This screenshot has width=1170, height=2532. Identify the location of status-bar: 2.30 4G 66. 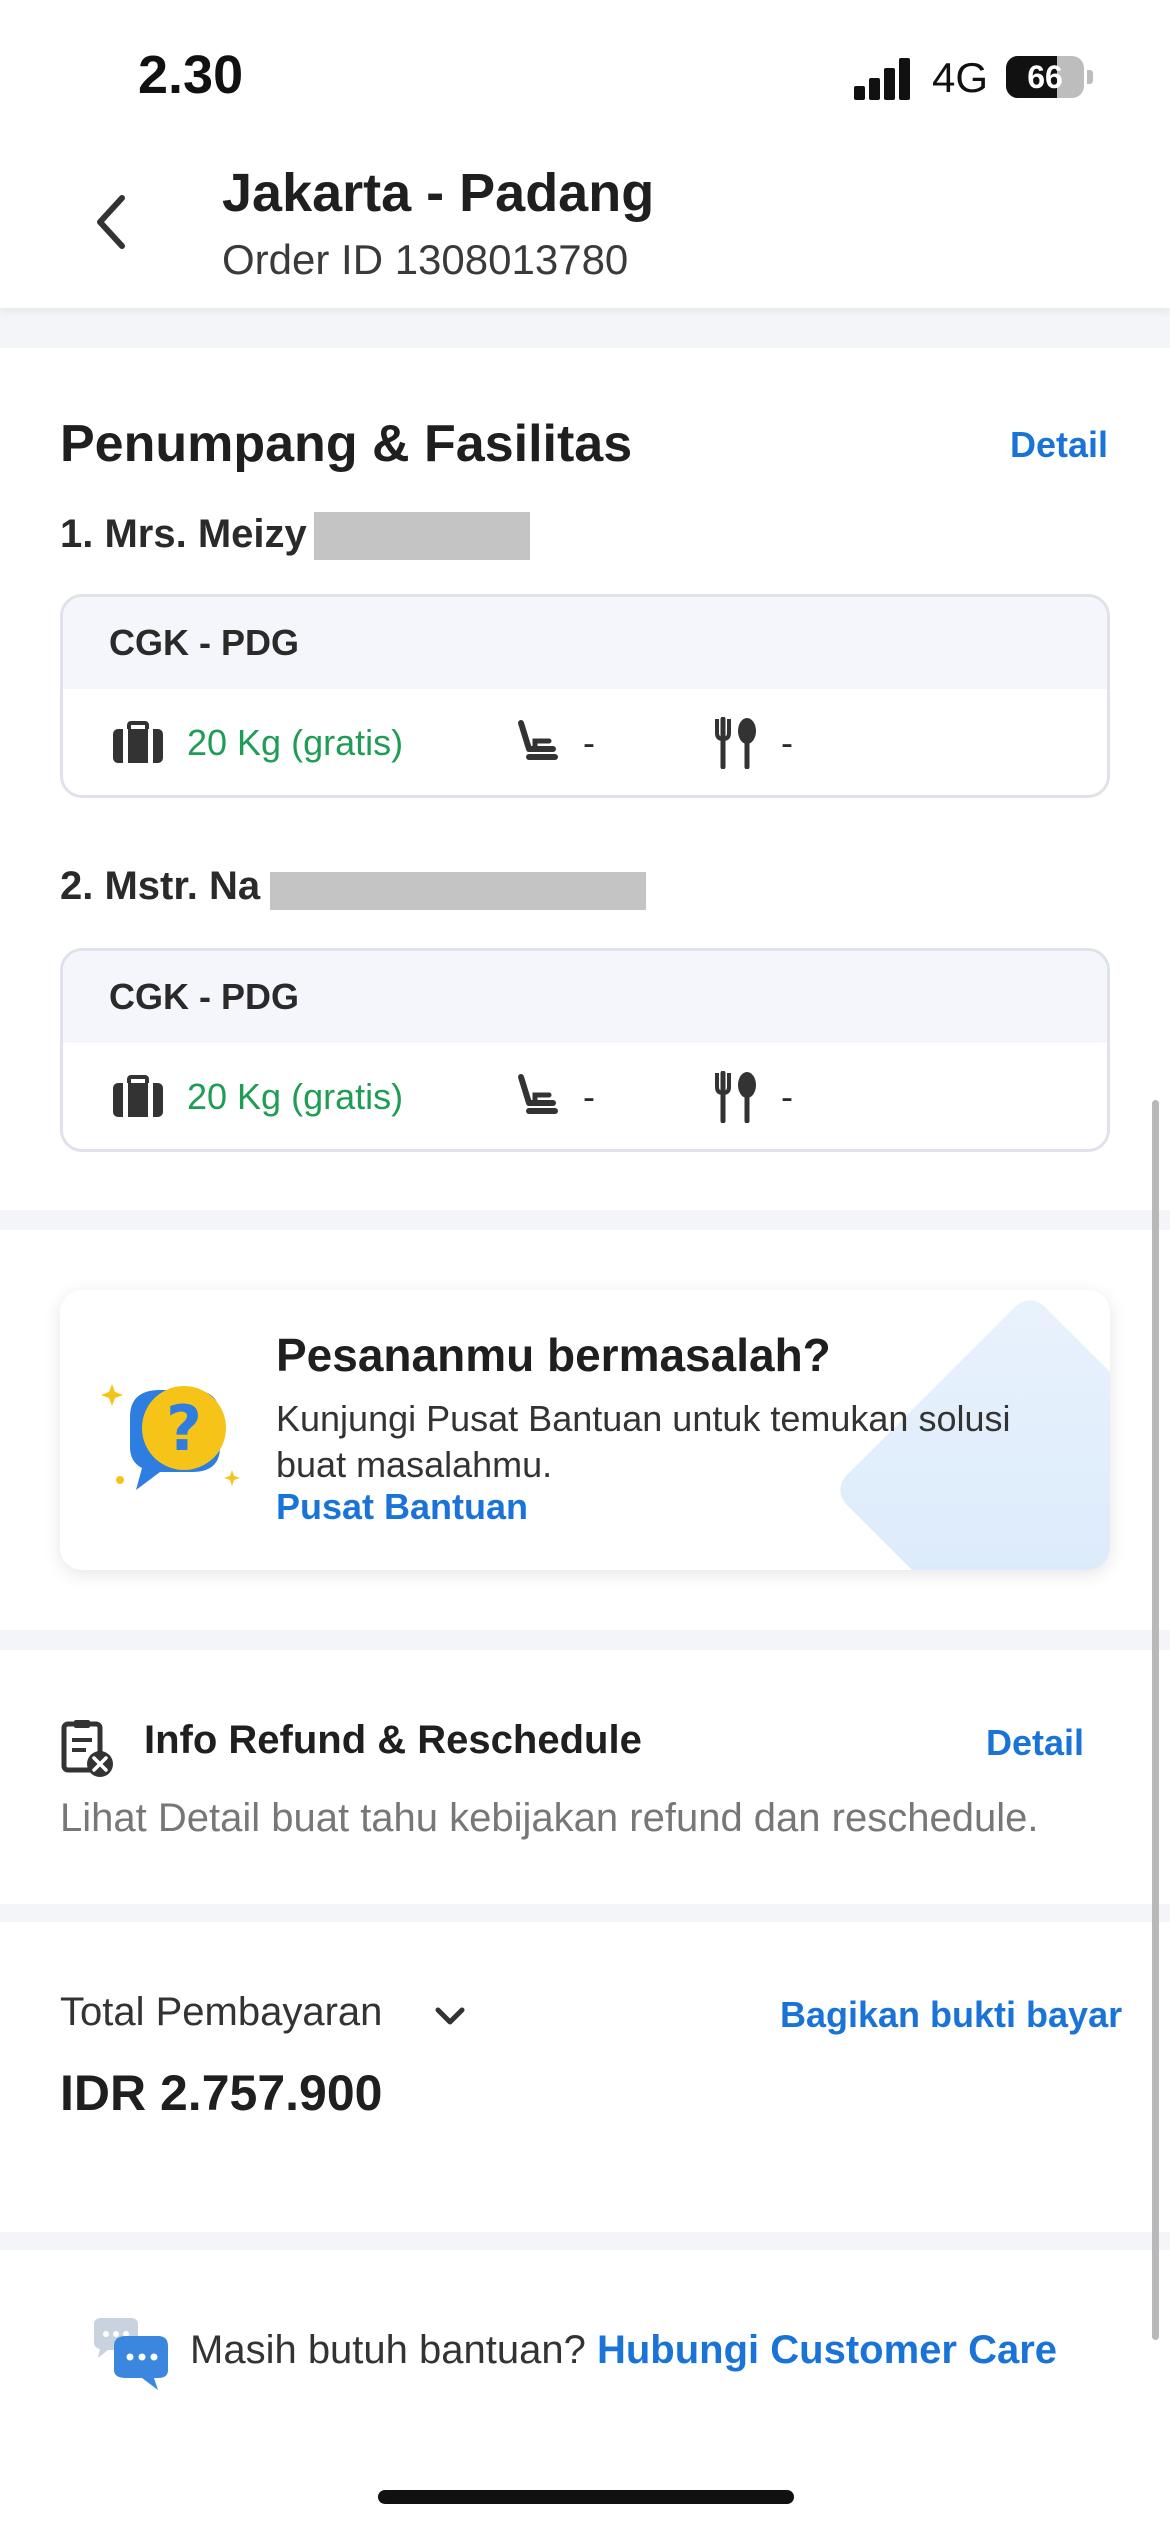
(585, 75).